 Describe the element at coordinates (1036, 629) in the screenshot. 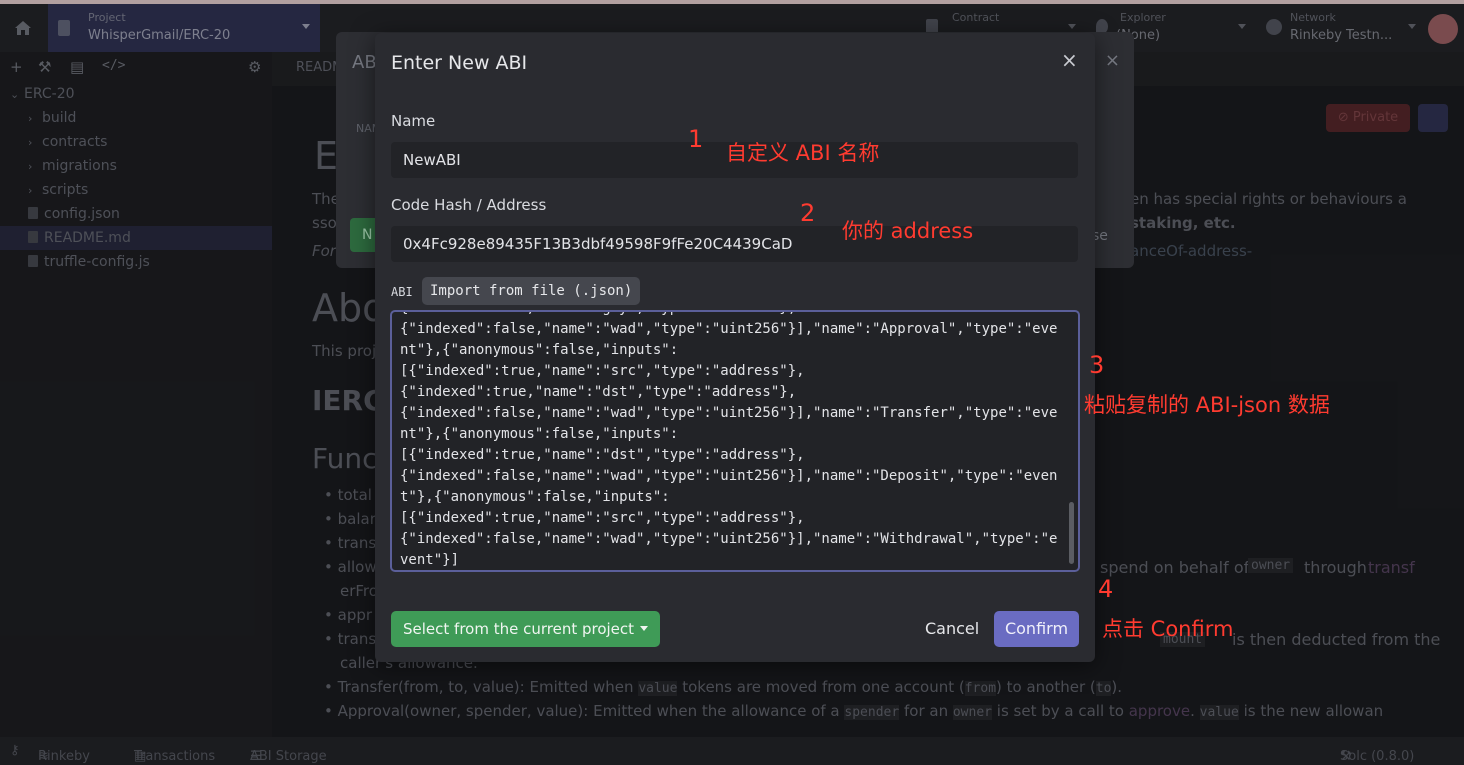

I see `confirm-button: Confirm` at that location.